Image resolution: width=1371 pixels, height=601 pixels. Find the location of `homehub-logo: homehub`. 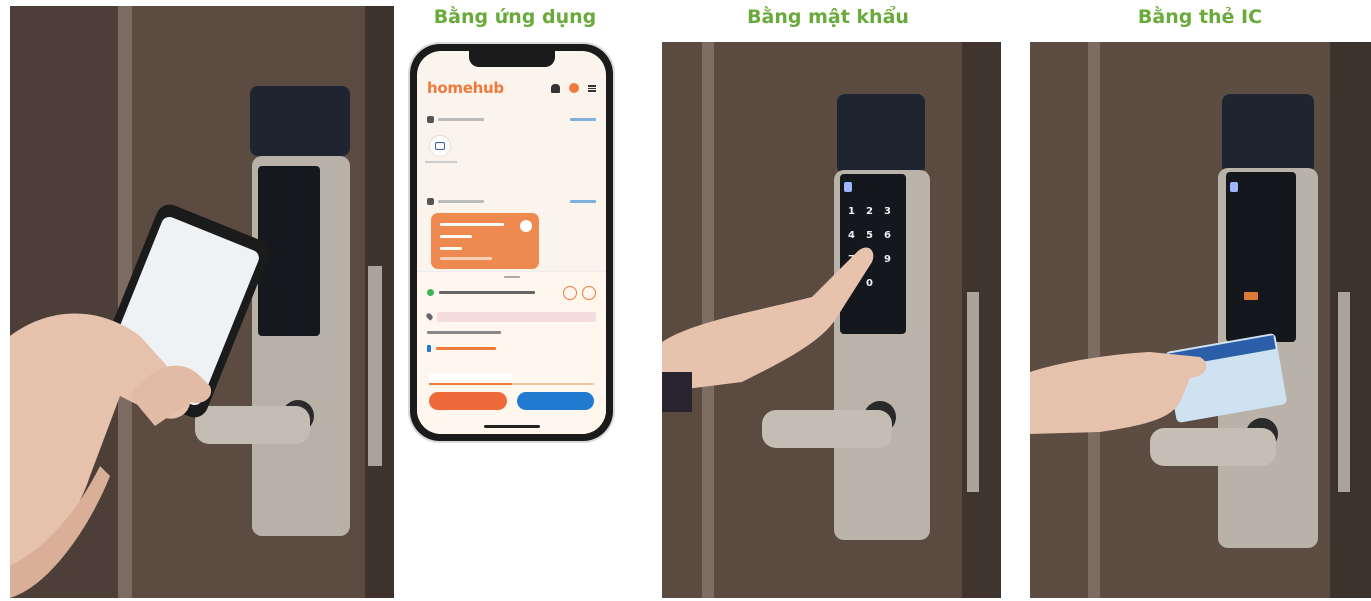

homehub-logo: homehub is located at coordinates (465, 88).